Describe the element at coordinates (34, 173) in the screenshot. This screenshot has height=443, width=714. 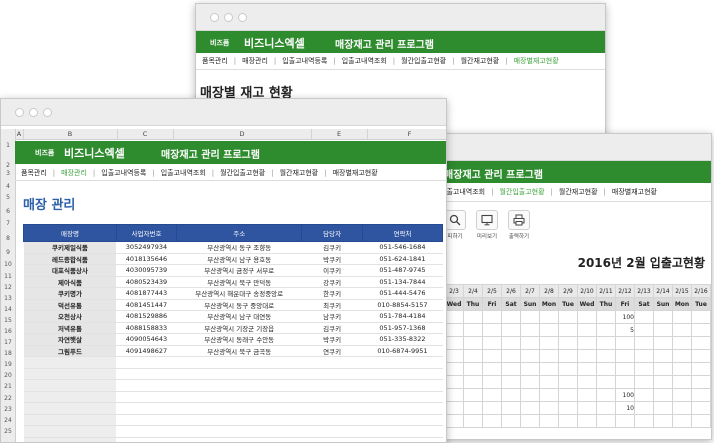
I see `menu-item: 품목관리` at that location.